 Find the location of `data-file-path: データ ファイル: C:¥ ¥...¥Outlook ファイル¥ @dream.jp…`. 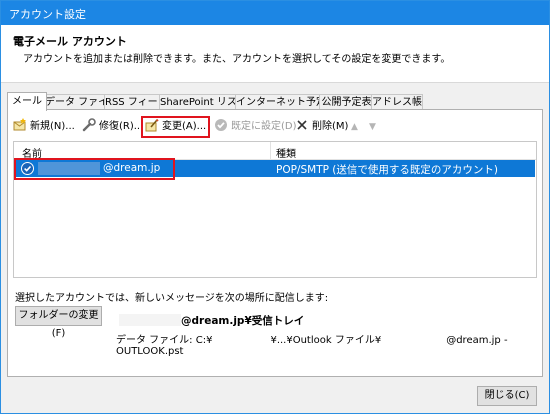

data-file-path: データ ファイル: C:¥ ¥...¥Outlook ファイル¥ @dream.jp… is located at coordinates (332, 344).